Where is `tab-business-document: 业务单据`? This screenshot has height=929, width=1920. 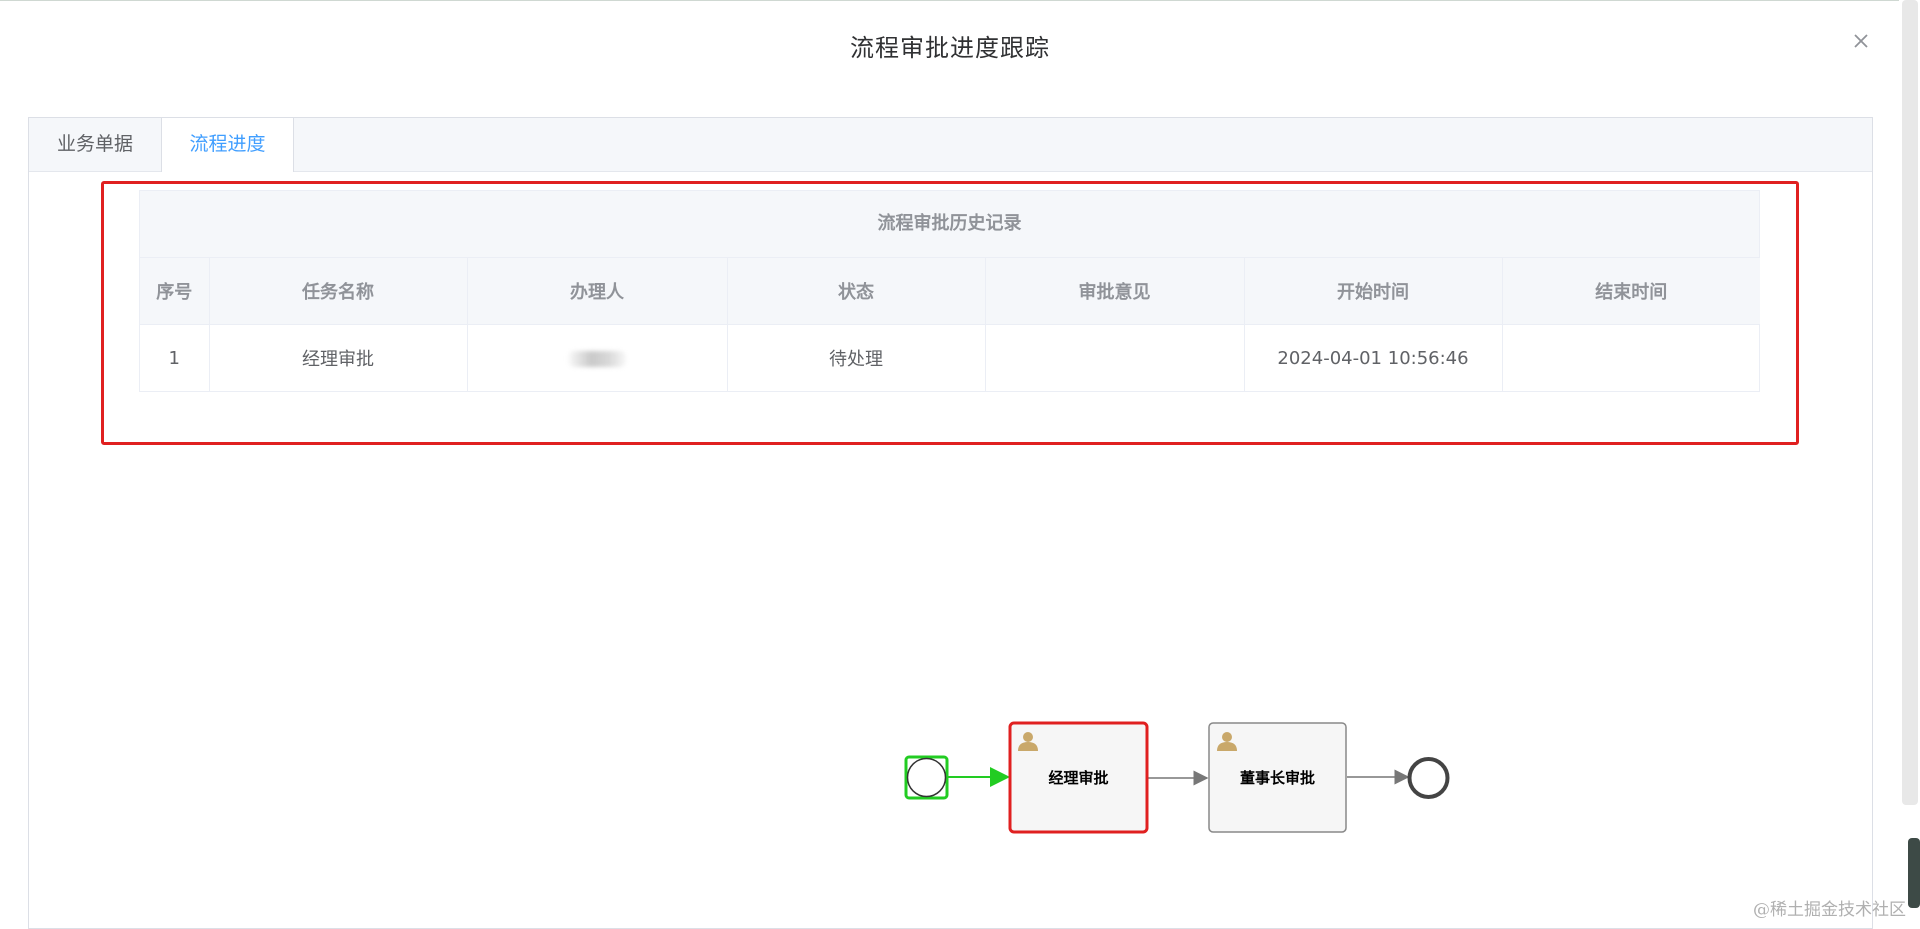 tab-business-document: 业务单据 is located at coordinates (95, 144).